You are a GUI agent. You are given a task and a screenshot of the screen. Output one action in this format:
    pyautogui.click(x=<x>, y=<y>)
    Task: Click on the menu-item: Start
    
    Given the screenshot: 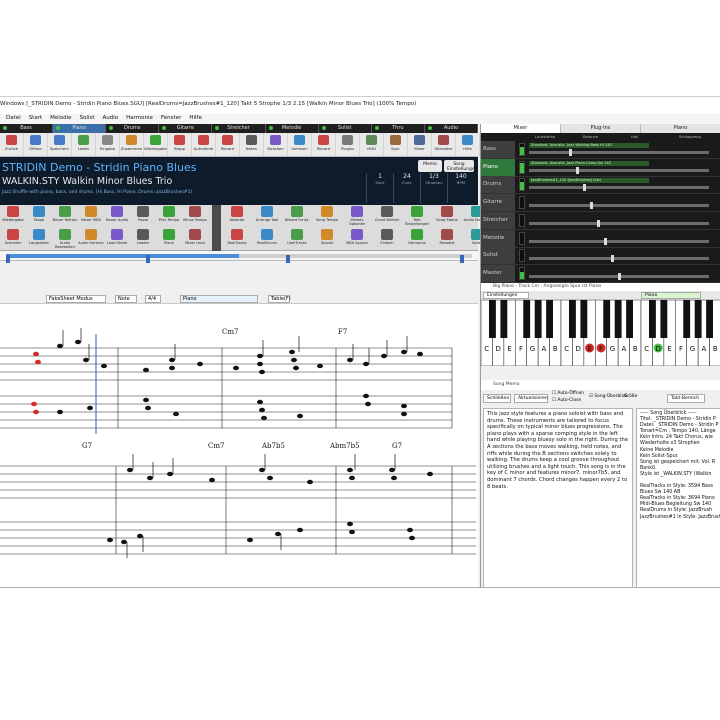 What is the action you would take?
    pyautogui.click(x=35, y=119)
    